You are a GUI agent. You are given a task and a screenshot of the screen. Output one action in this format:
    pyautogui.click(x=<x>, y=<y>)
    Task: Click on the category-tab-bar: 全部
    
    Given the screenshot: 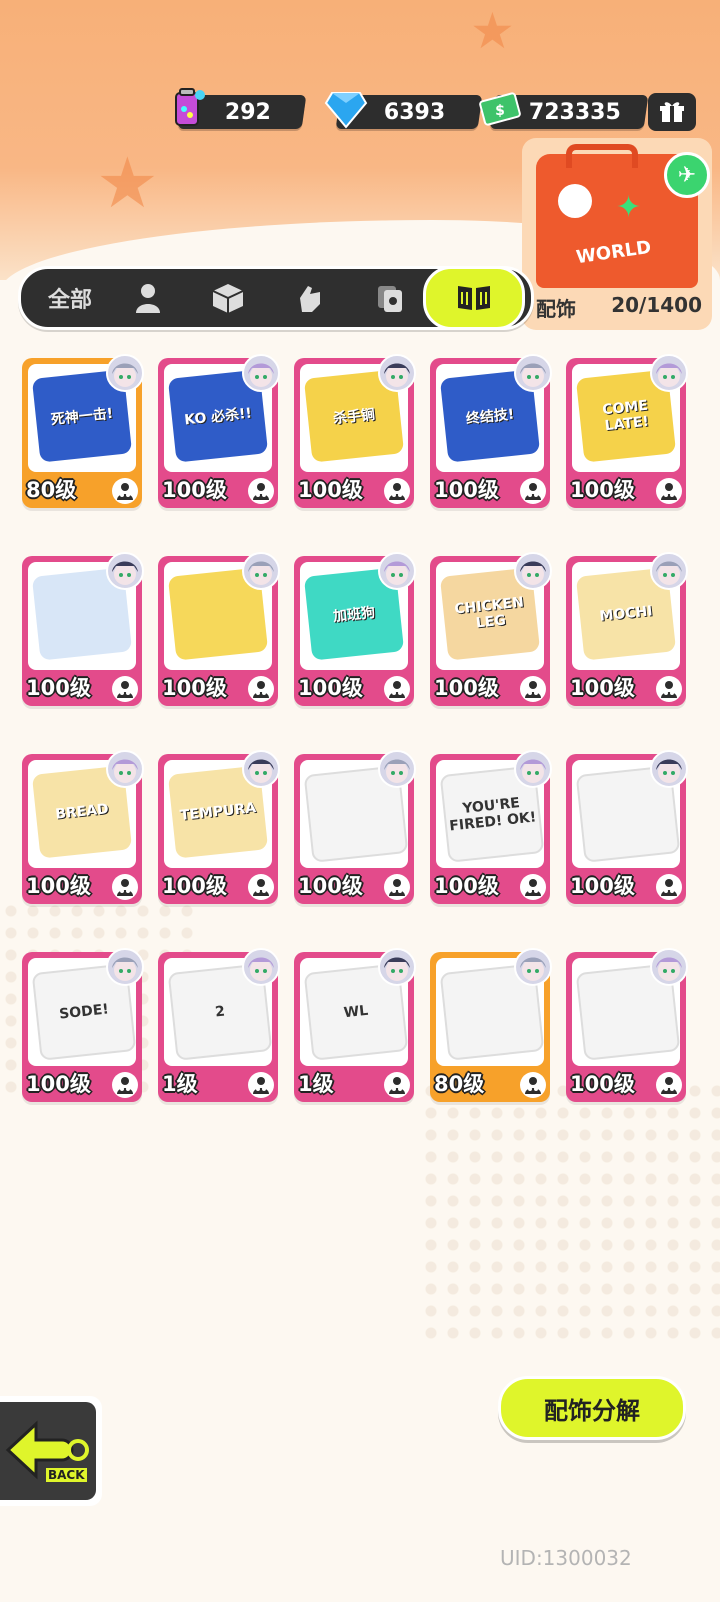 What is the action you would take?
    pyautogui.click(x=276, y=298)
    